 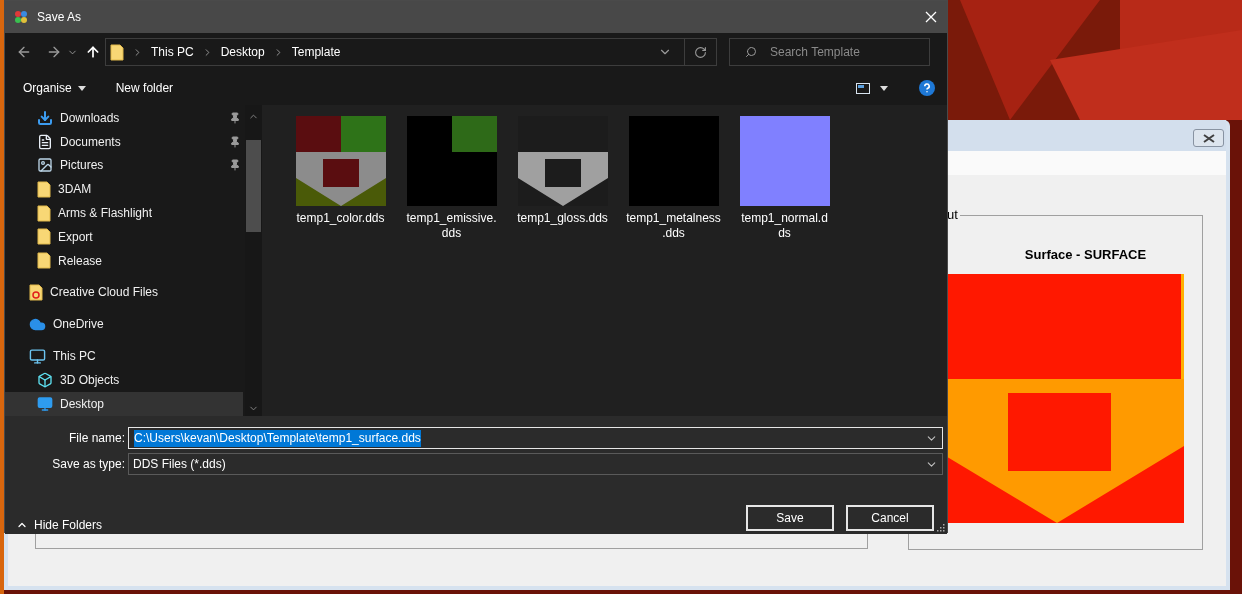 I want to click on window-title: Save As, so click(x=60, y=17).